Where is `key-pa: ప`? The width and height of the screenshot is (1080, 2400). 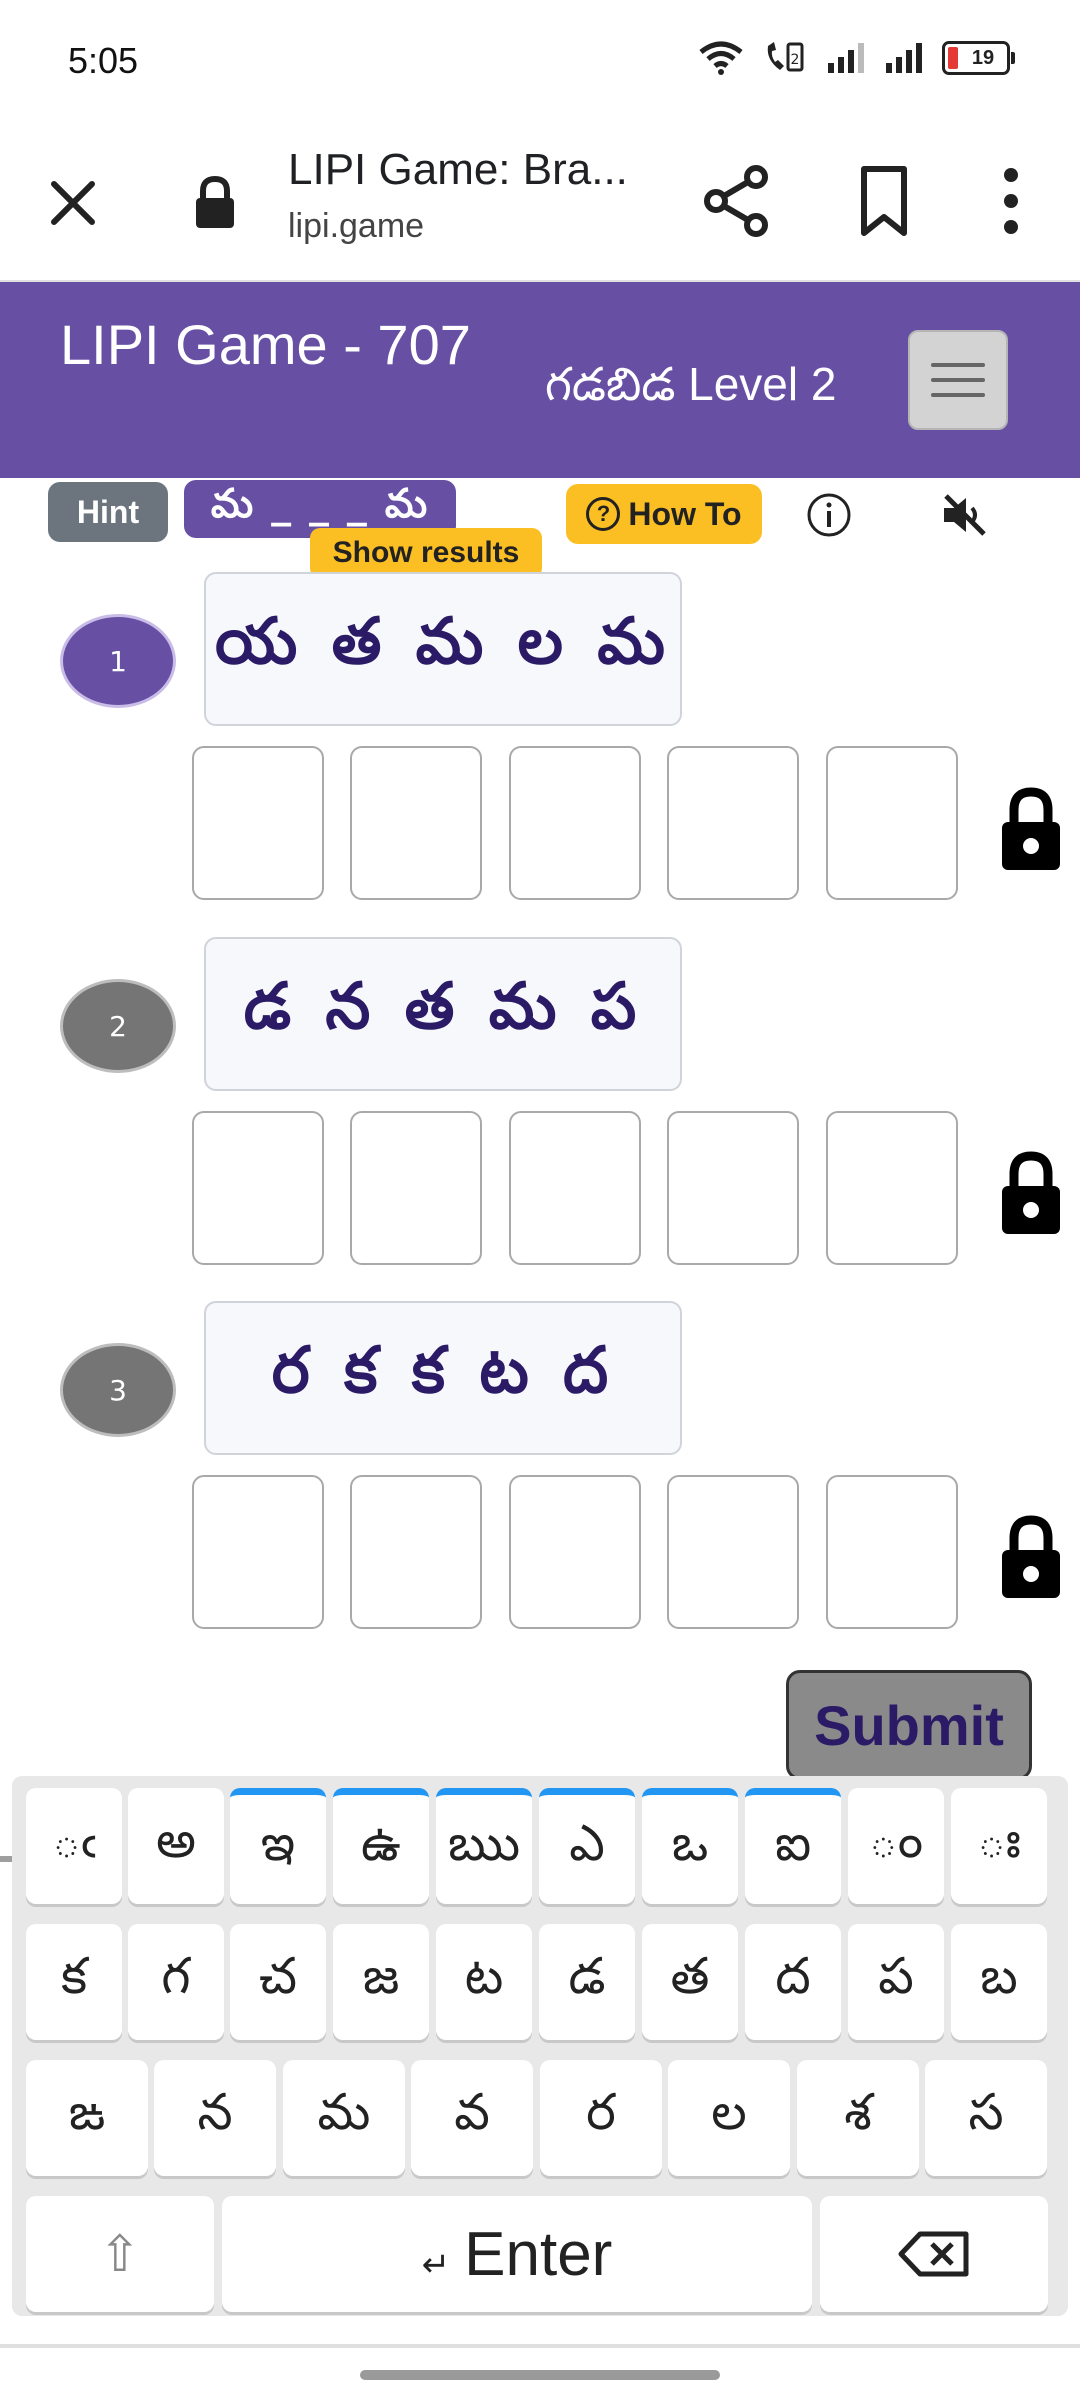 key-pa: ప is located at coordinates (896, 1982).